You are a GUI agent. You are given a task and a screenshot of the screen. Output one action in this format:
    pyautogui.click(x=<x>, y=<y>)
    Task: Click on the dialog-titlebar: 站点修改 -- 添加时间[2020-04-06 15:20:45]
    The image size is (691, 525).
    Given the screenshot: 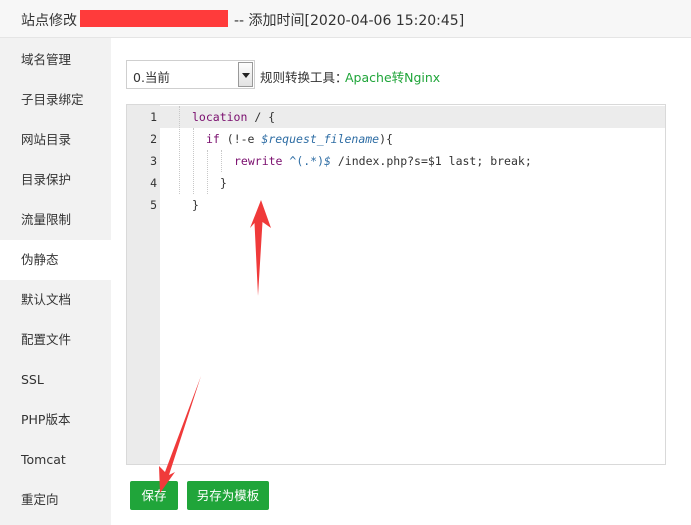 What is the action you would take?
    pyautogui.click(x=345, y=19)
    